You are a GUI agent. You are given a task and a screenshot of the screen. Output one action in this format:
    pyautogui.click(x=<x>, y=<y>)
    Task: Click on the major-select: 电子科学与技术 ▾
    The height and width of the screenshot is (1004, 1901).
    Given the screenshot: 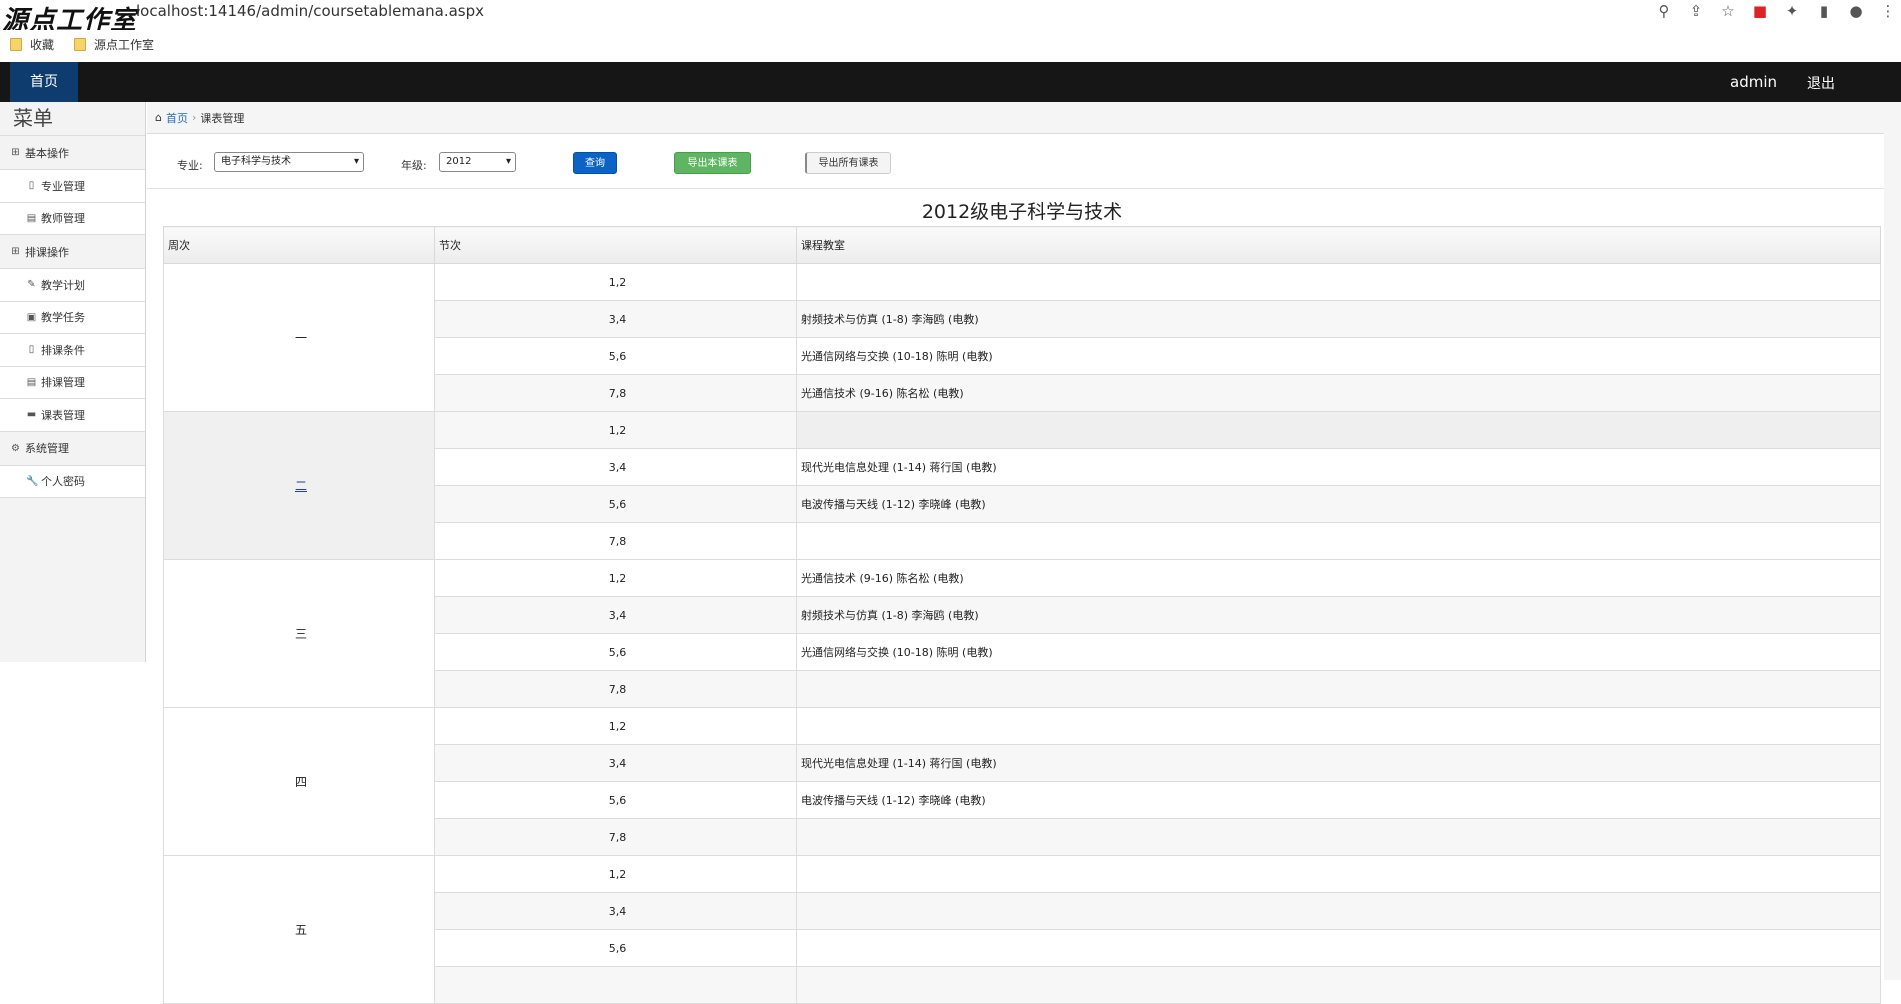 What is the action you would take?
    pyautogui.click(x=289, y=162)
    